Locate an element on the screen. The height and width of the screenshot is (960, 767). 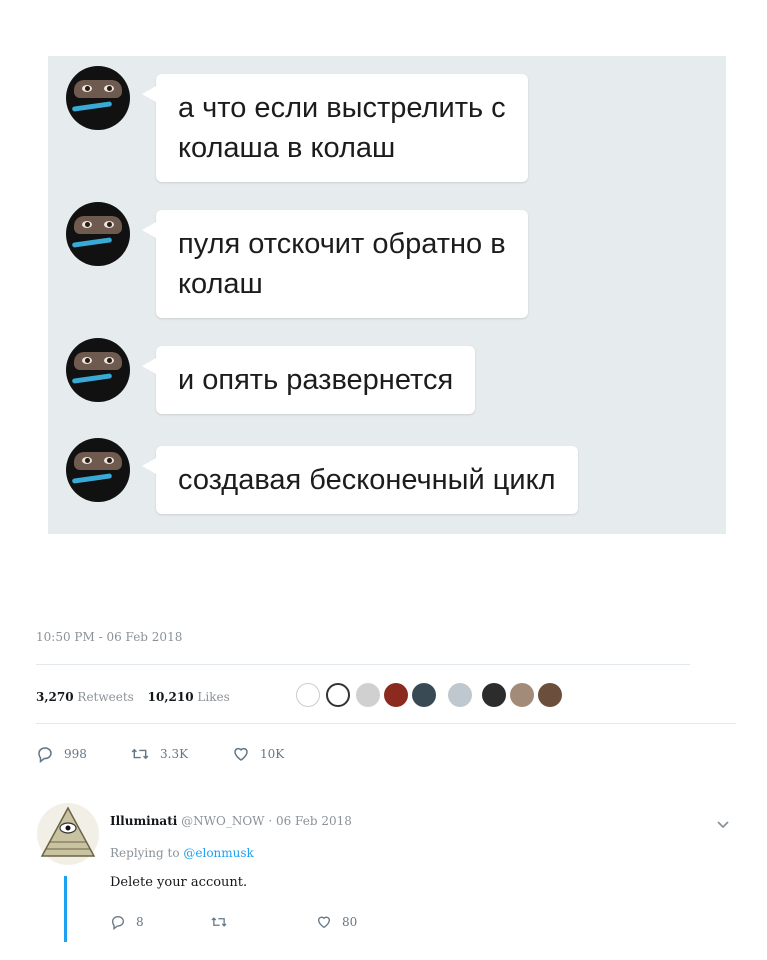
message-bubble: и опять развернется is located at coordinates (308, 380).